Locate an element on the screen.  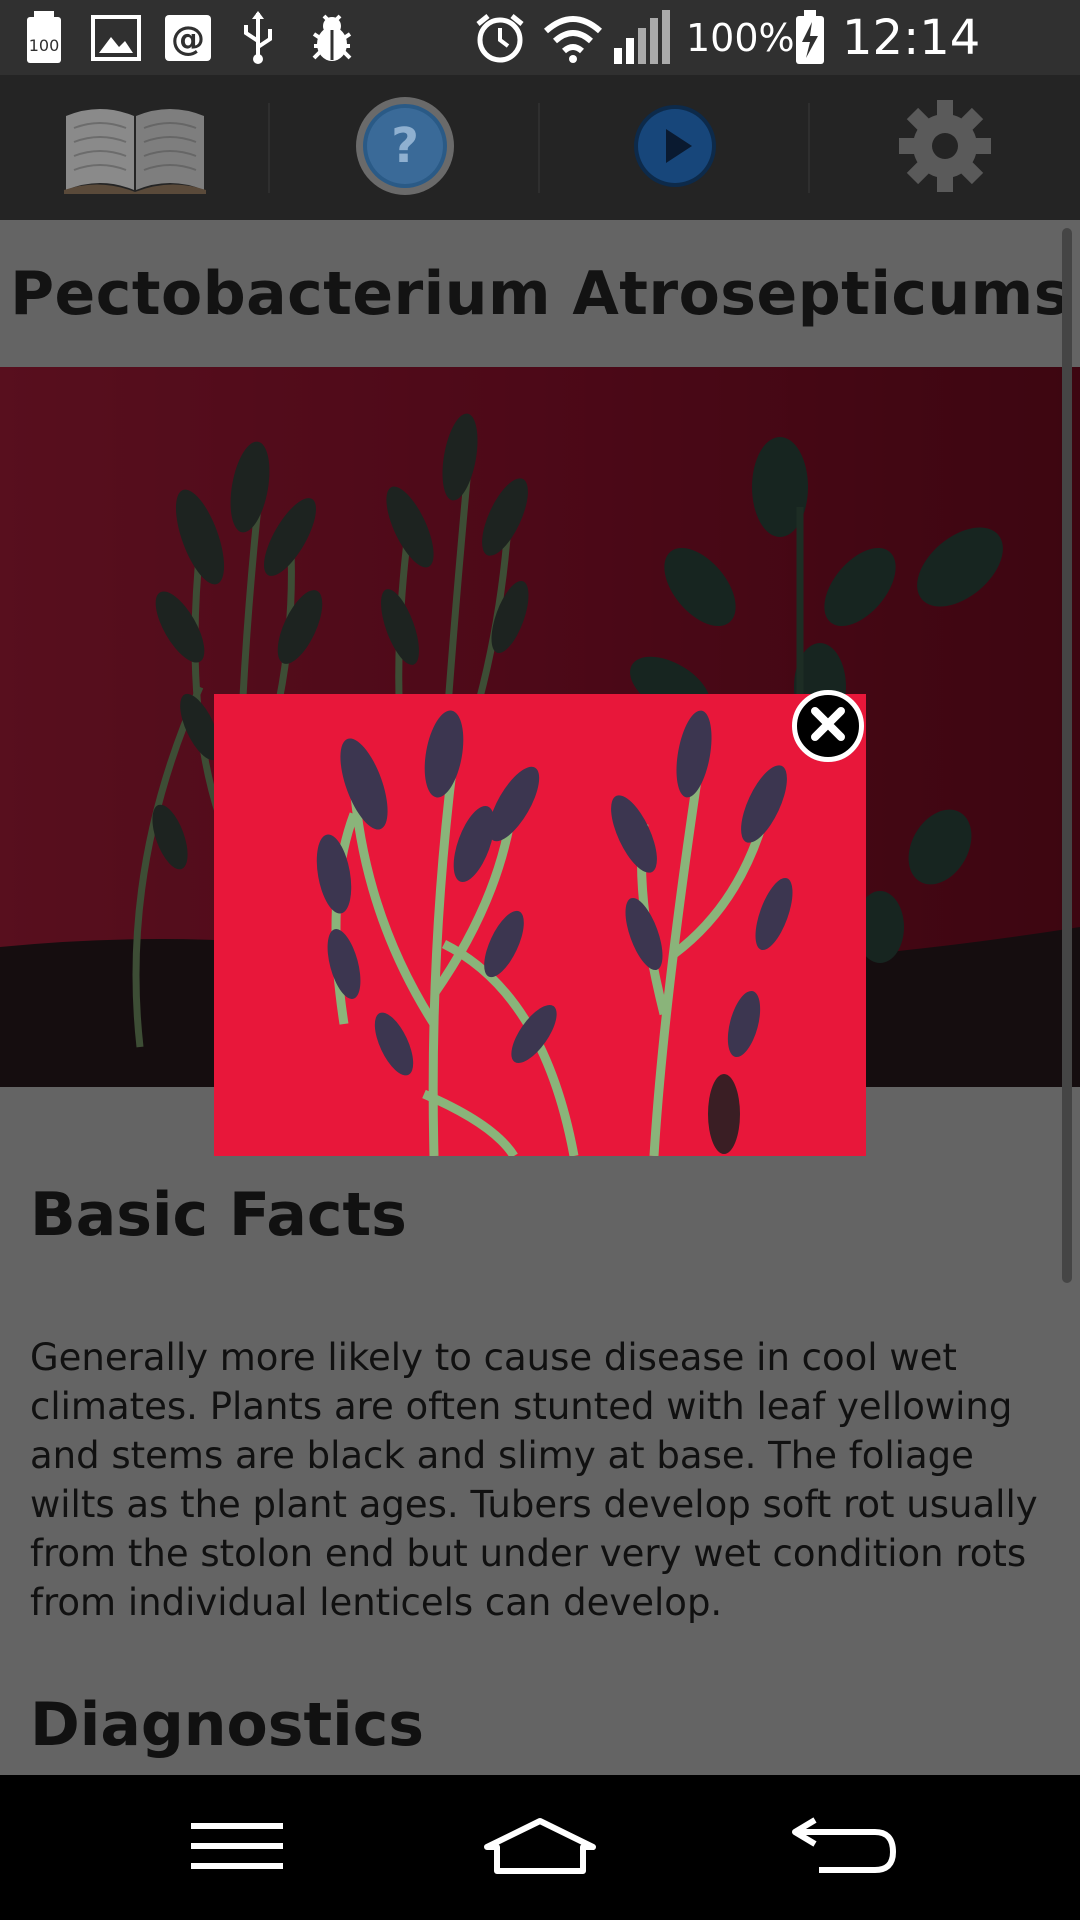
back-button is located at coordinates (844, 1847).